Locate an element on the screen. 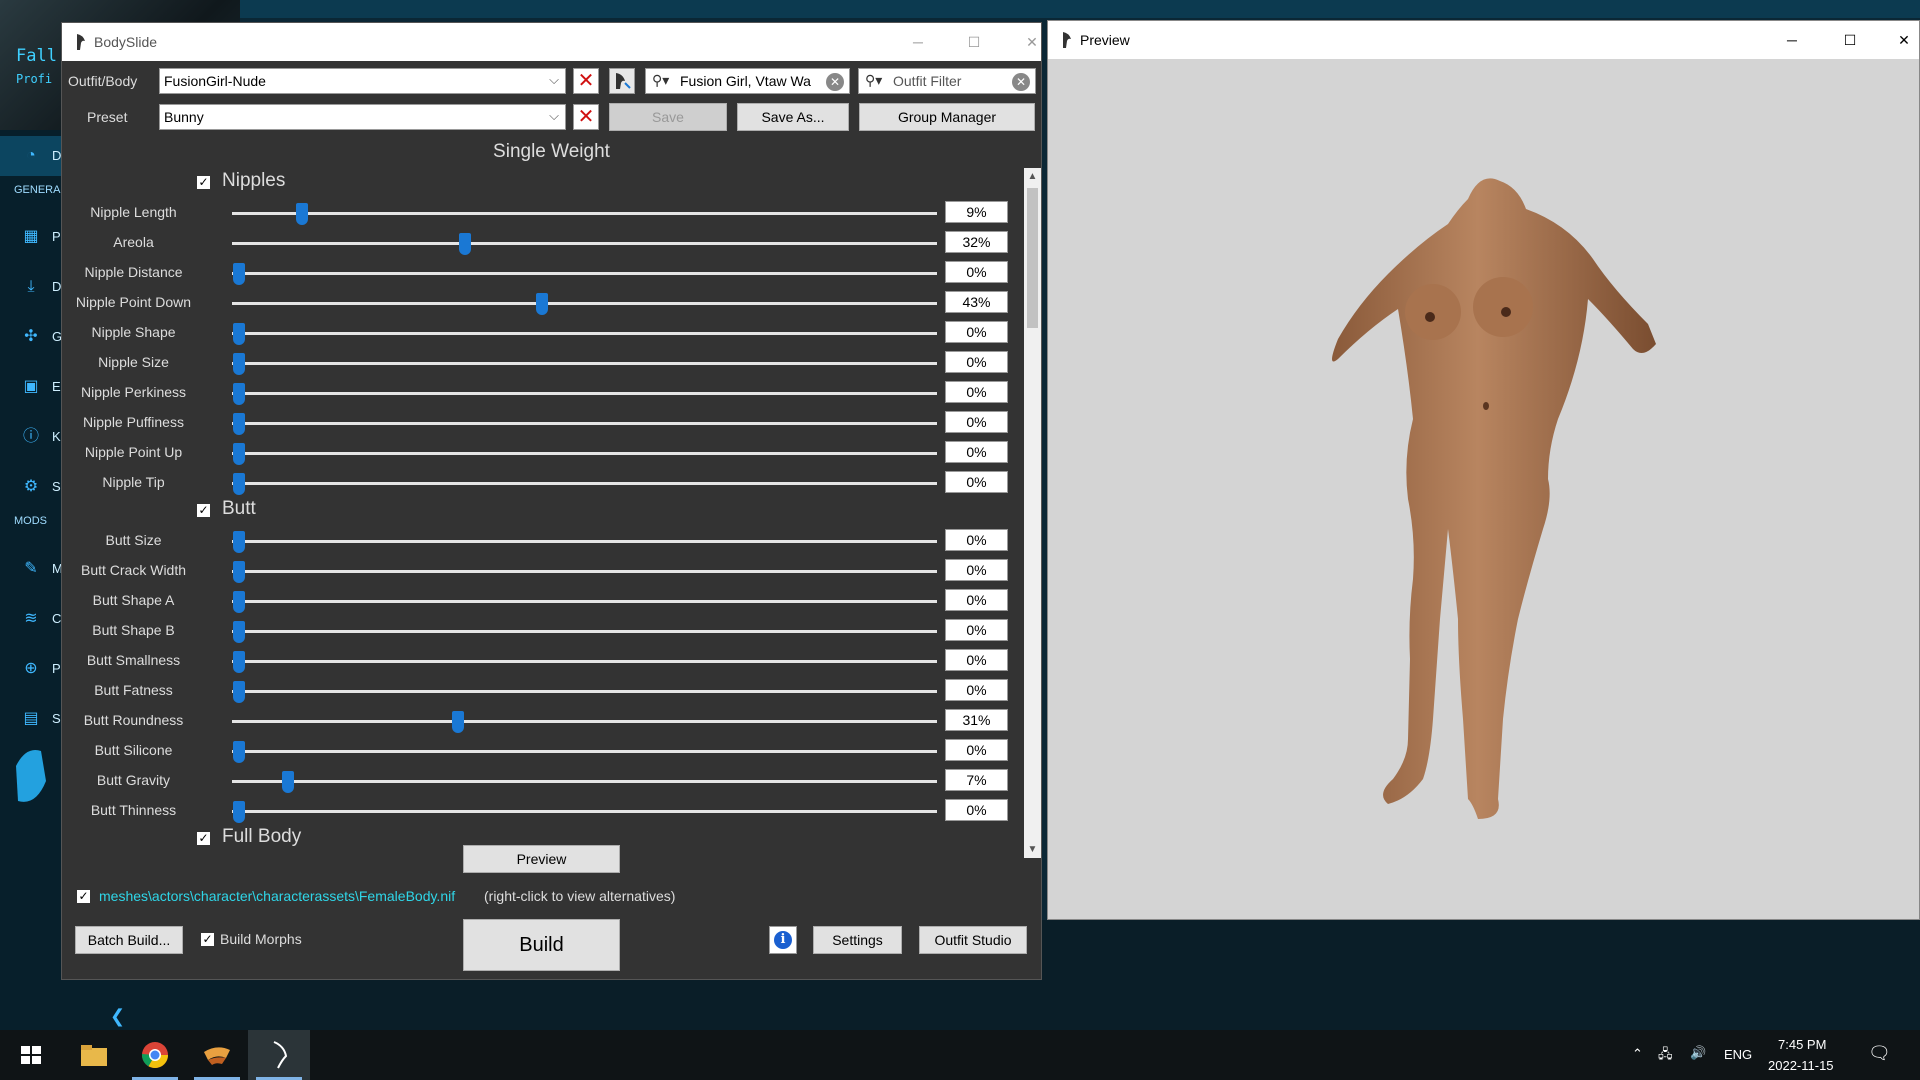  slider-value-input: 43% is located at coordinates (976, 302).